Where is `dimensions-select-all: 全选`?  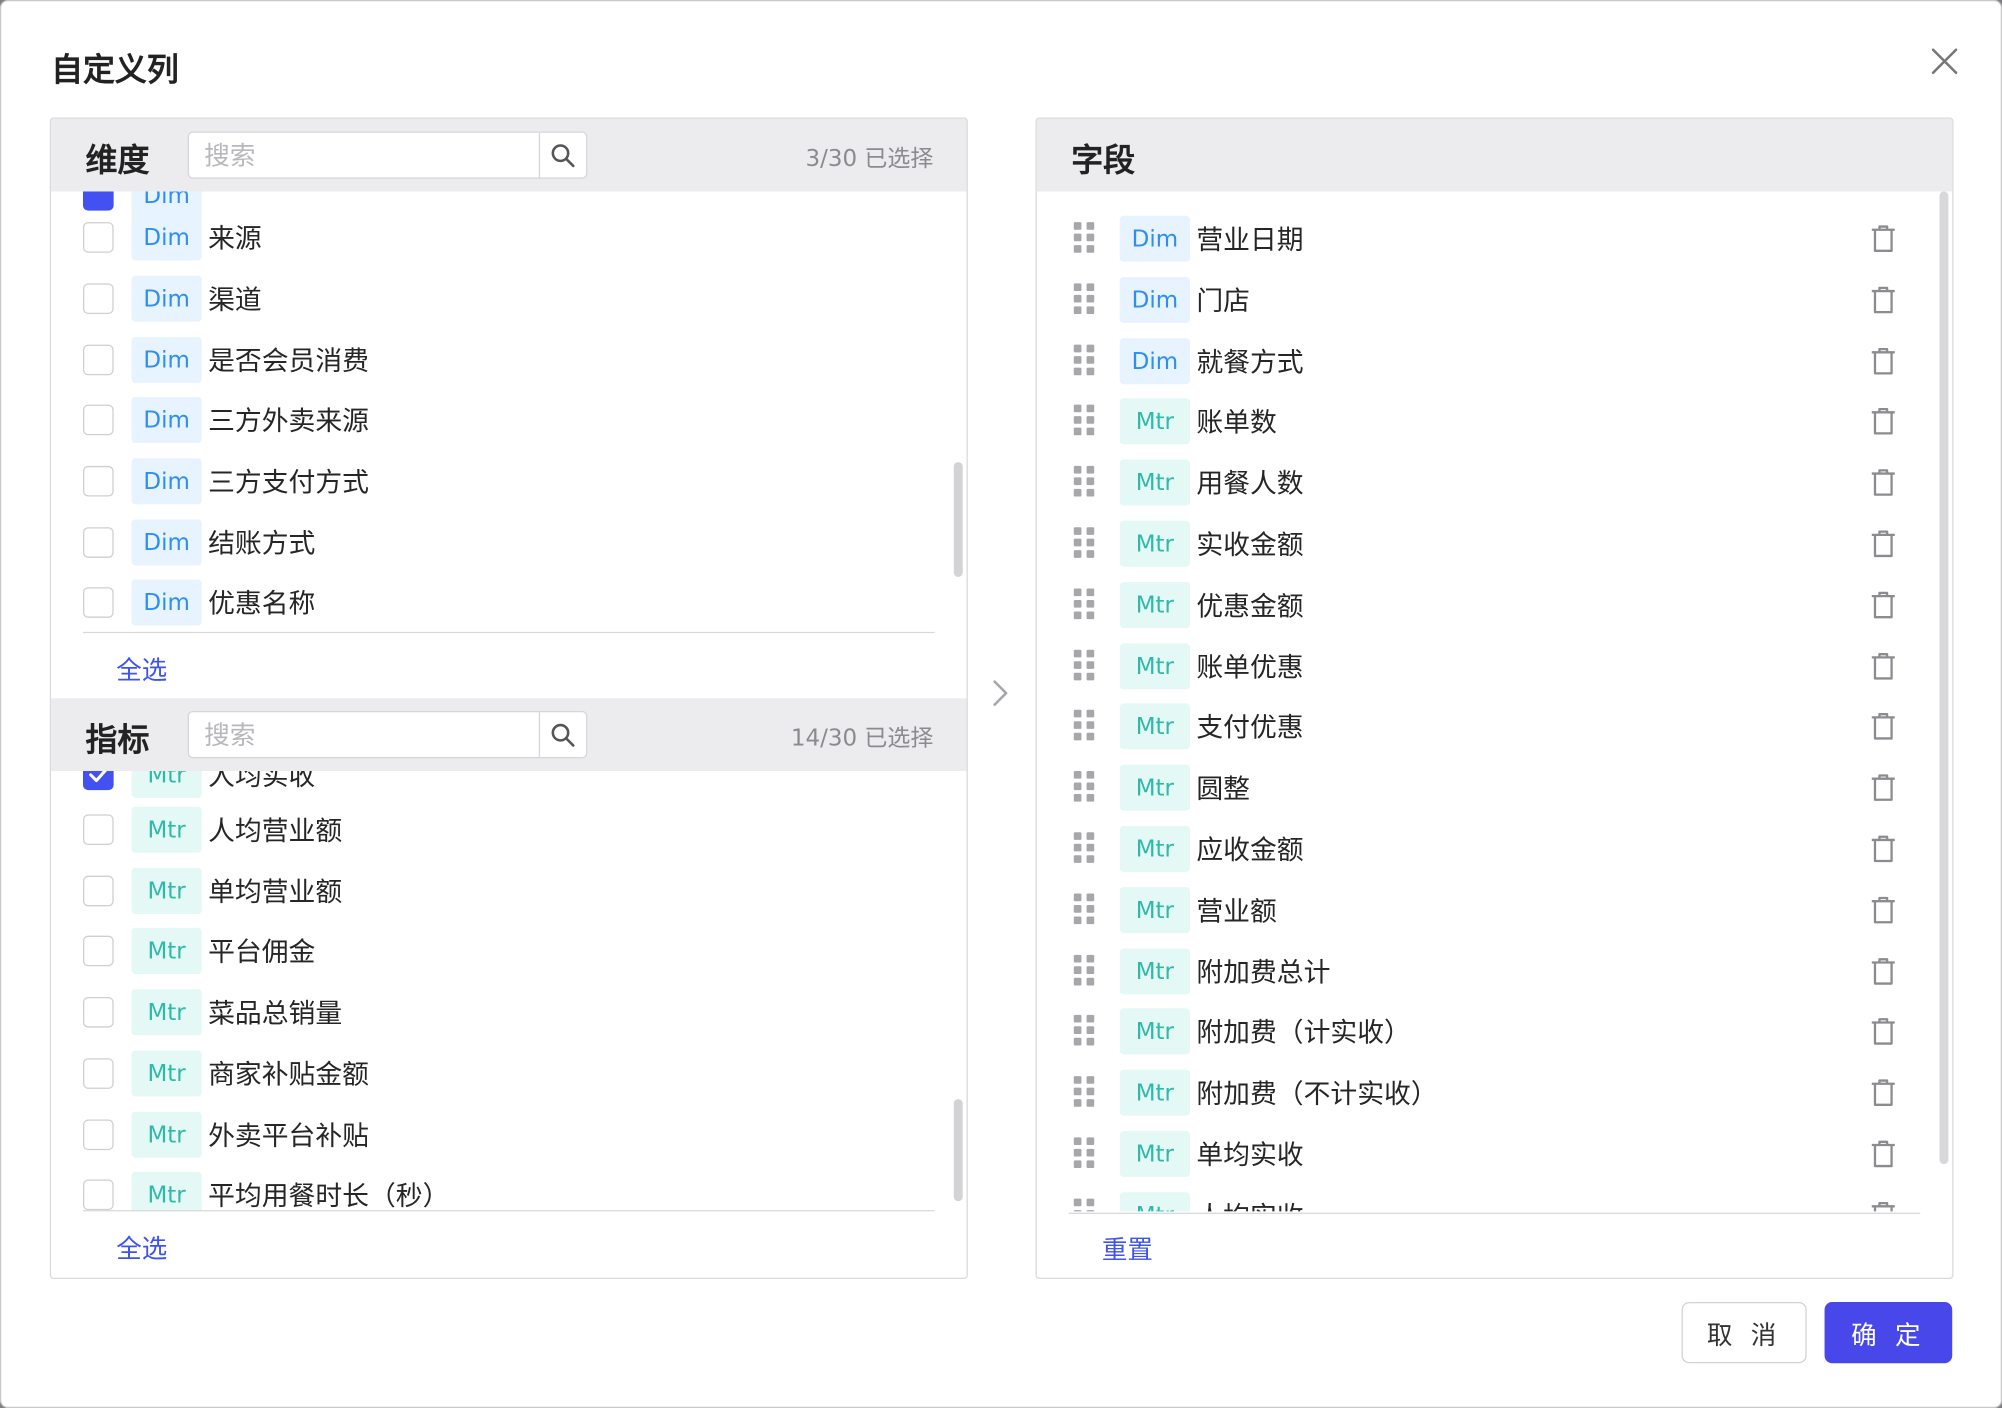
dimensions-select-all: 全选 is located at coordinates (141, 668).